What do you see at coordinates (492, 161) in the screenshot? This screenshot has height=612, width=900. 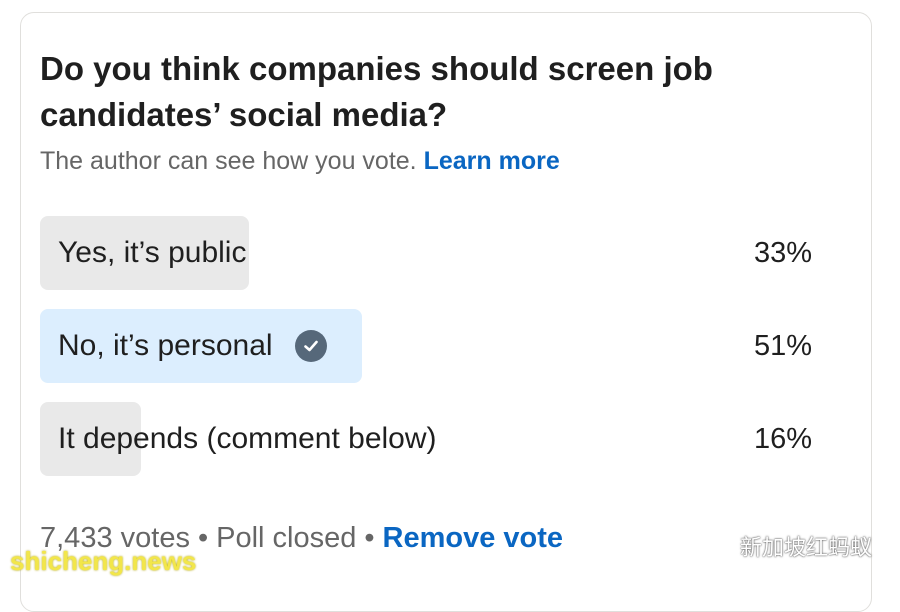 I see `learn-more-link: Learn more` at bounding box center [492, 161].